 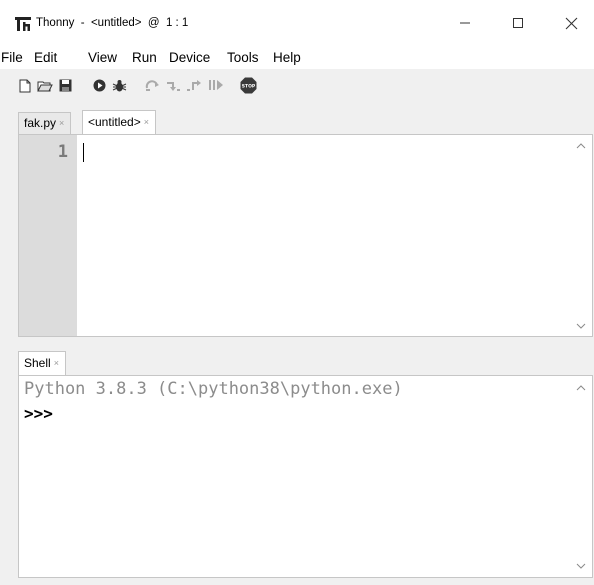 I want to click on menu-edit: Edit, so click(x=45, y=57).